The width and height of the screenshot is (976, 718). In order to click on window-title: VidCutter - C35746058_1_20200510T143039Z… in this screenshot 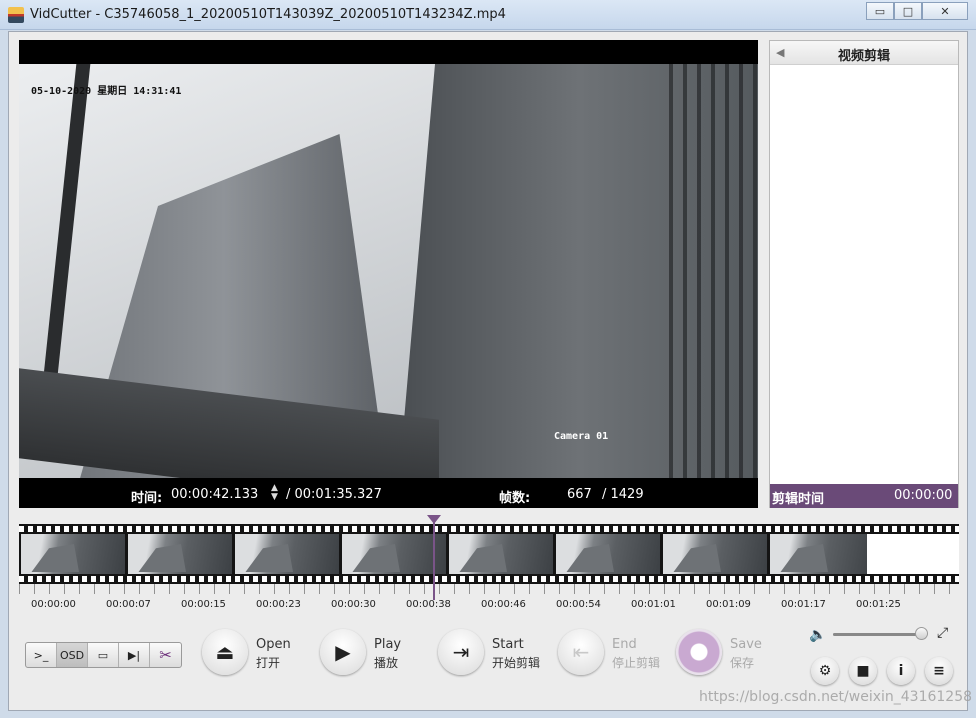, I will do `click(268, 14)`.